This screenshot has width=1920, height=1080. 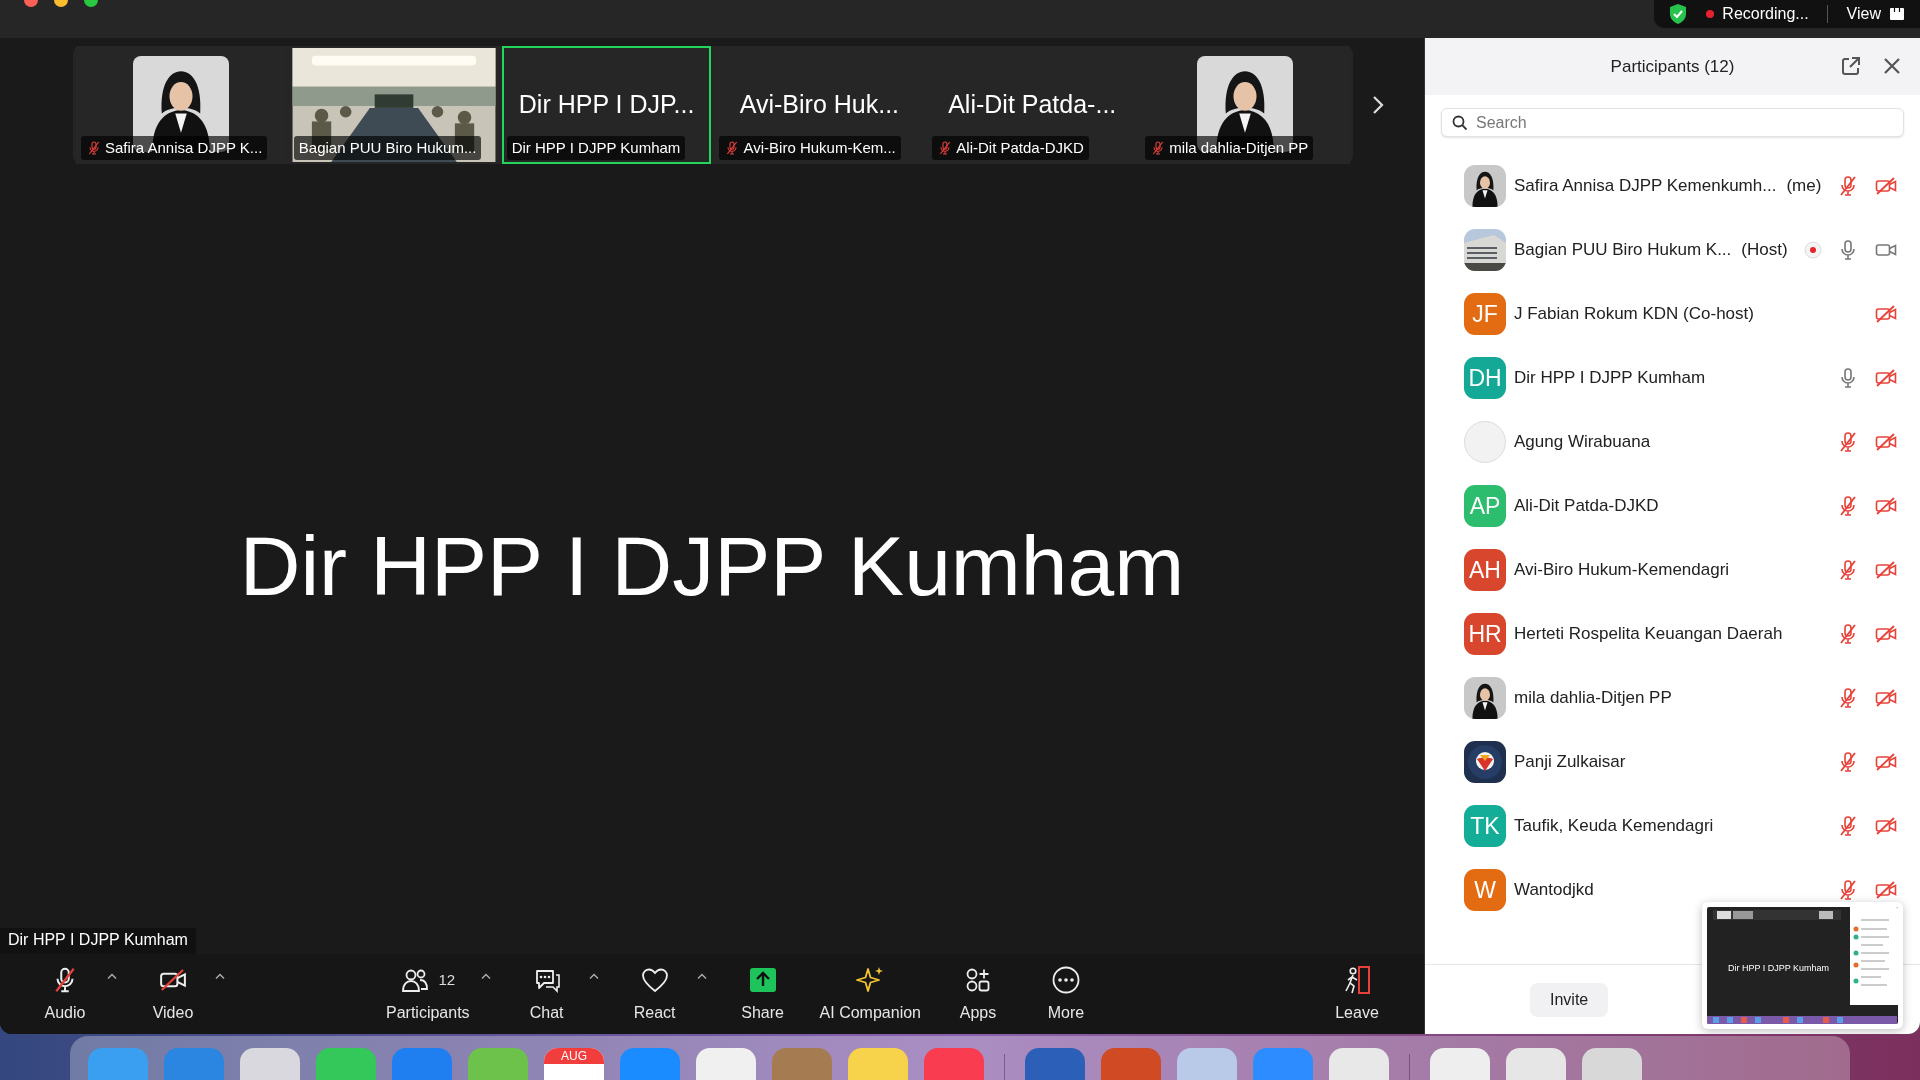 What do you see at coordinates (1485, 314) in the screenshot?
I see `avatar: JF` at bounding box center [1485, 314].